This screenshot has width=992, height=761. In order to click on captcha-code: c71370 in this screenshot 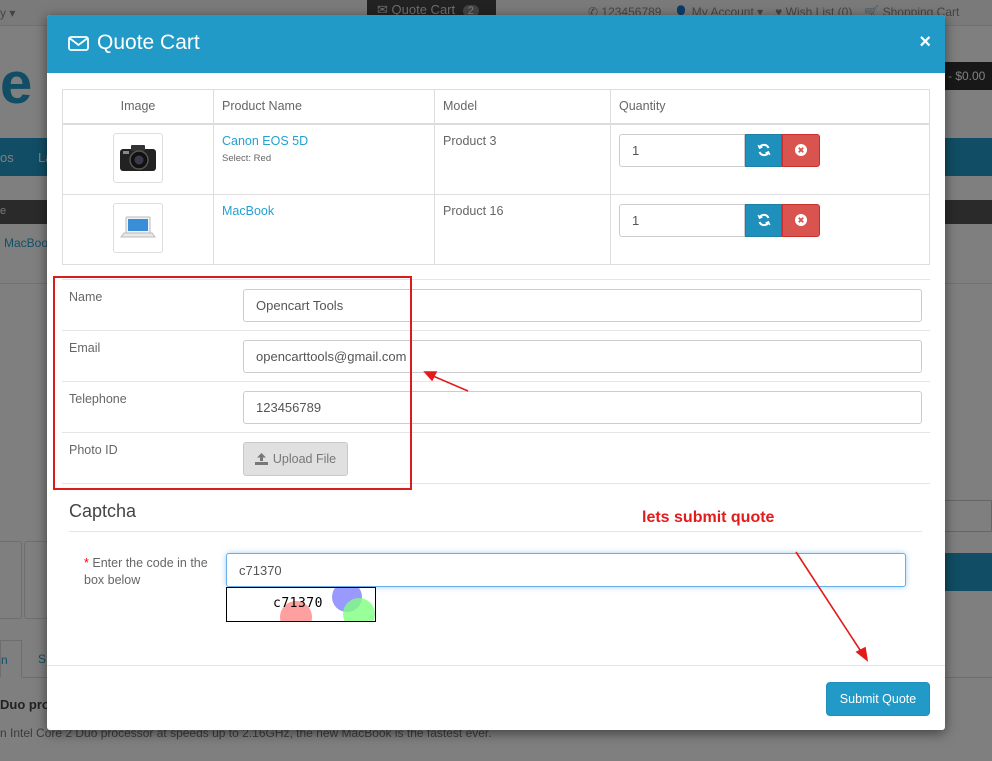, I will do `click(298, 603)`.